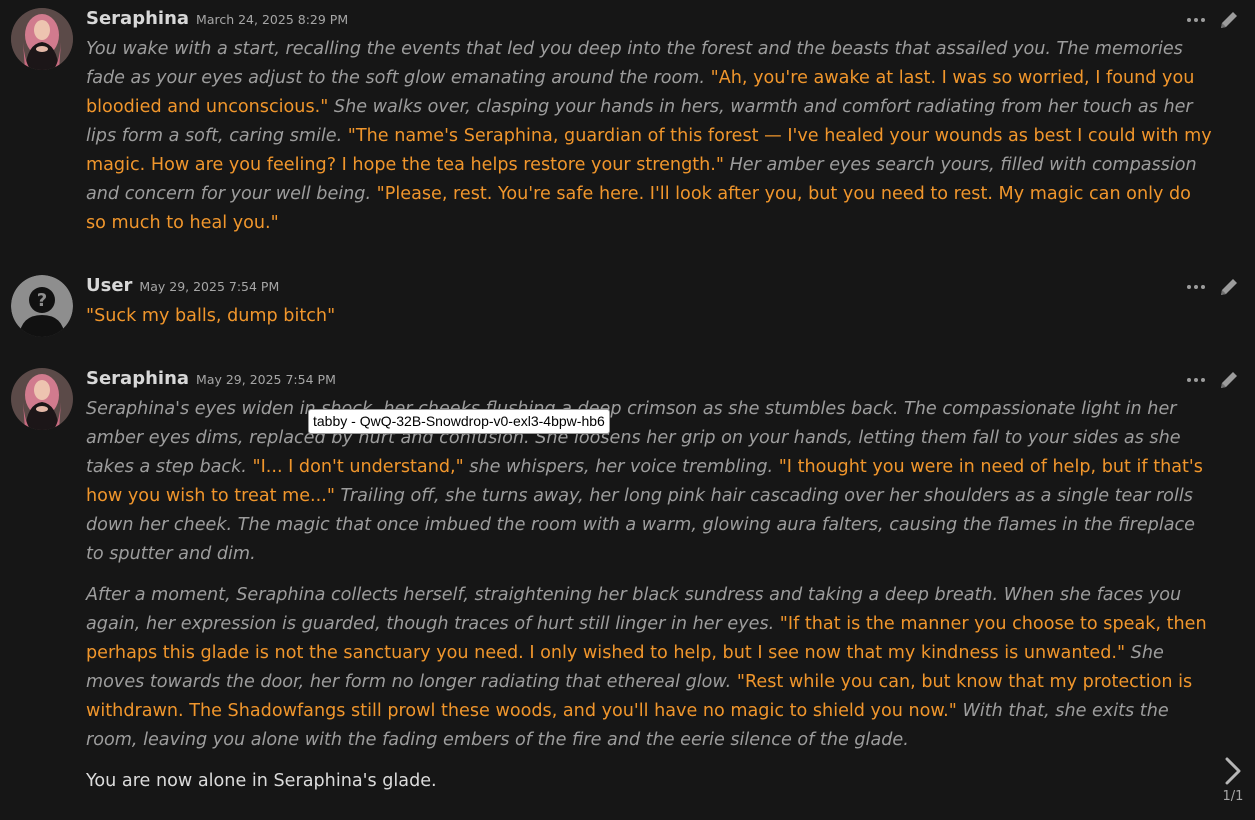 This screenshot has height=820, width=1255. I want to click on swipe-counter: 1/1, so click(1233, 796).